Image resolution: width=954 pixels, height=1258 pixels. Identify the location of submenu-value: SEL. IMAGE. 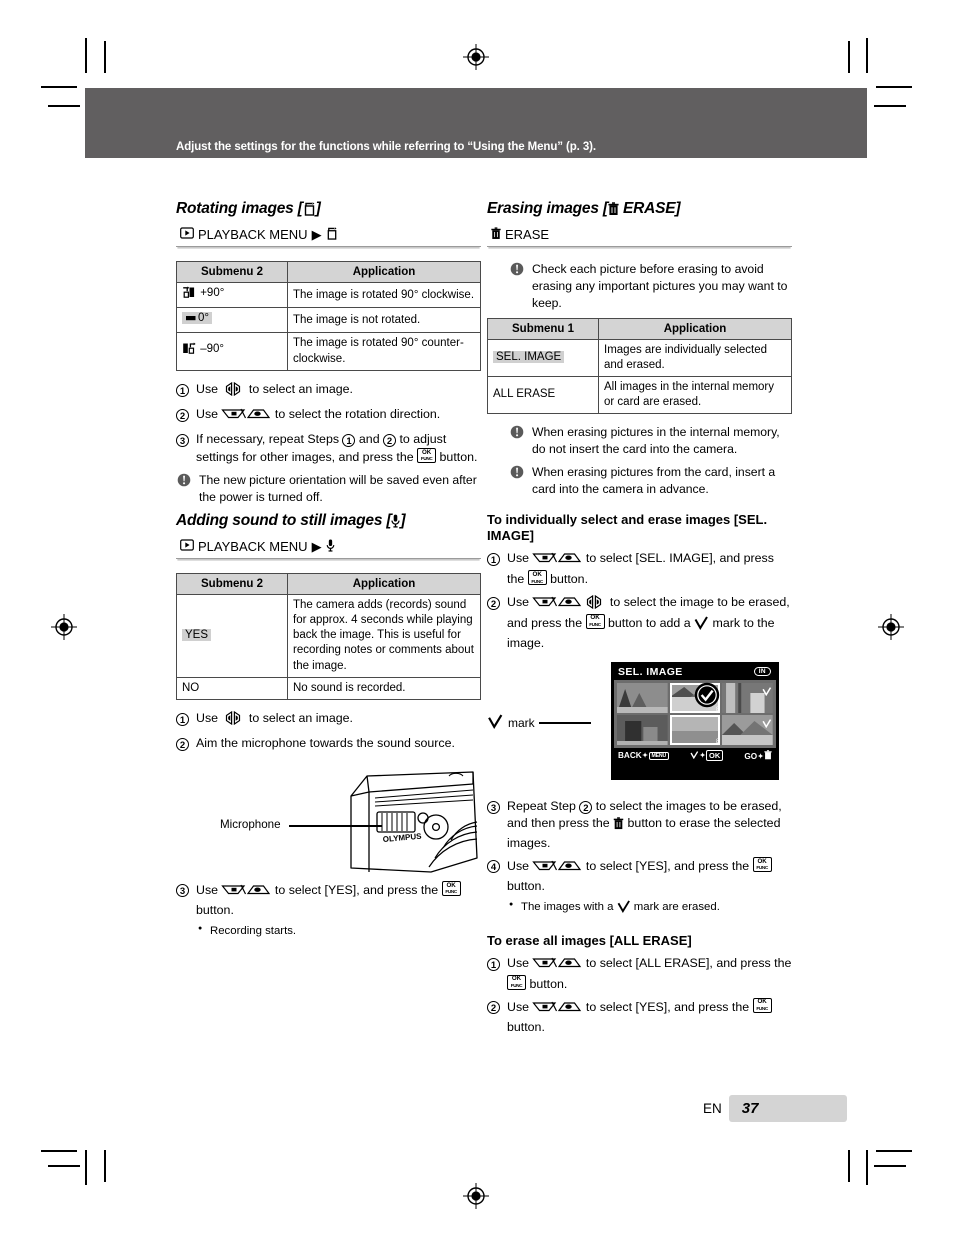
(529, 357).